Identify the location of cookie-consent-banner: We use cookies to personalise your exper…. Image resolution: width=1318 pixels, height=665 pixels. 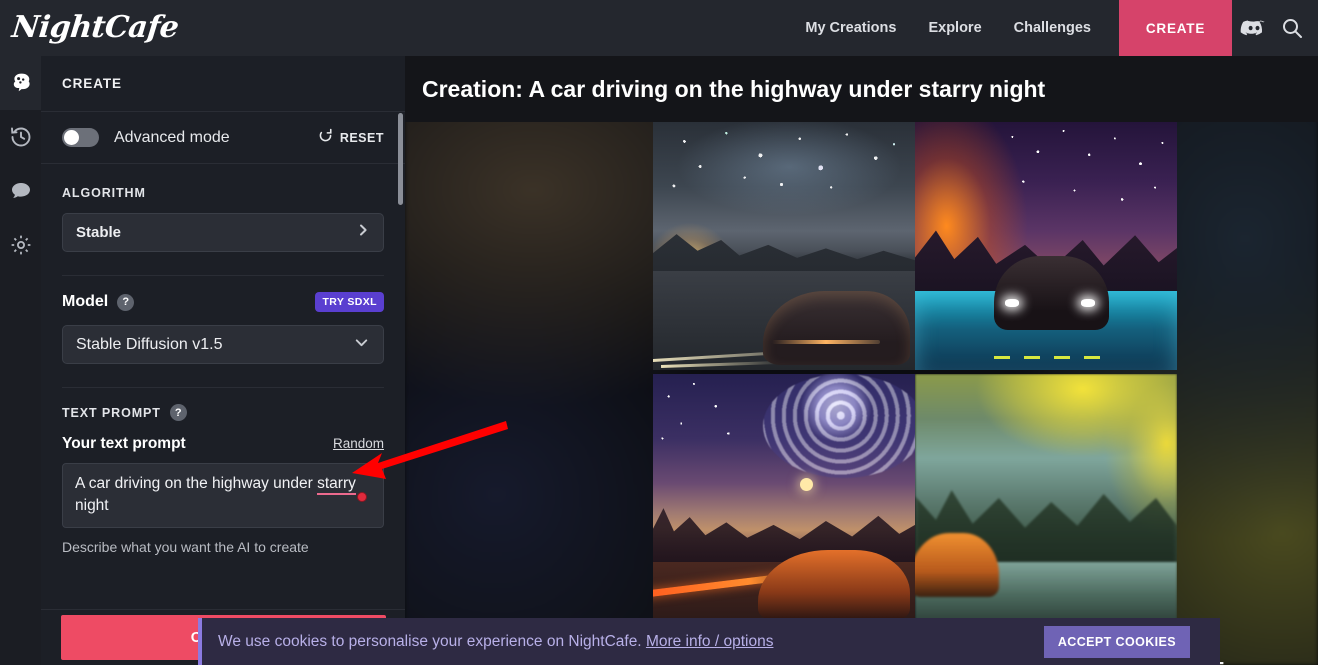
(709, 641).